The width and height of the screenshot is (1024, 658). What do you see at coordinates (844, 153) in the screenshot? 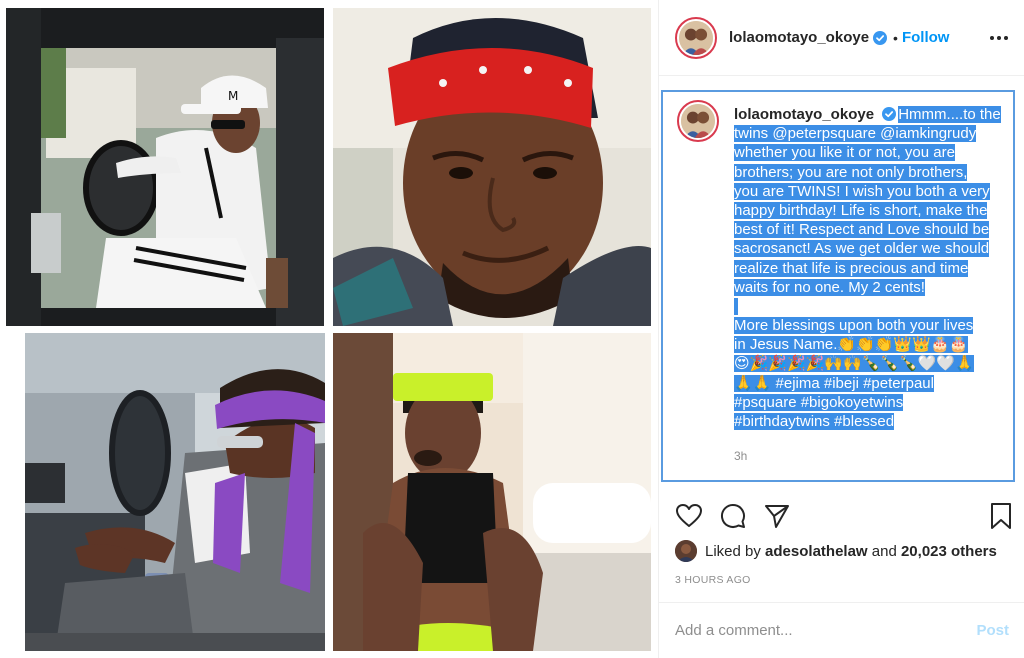
I see `caption-line: whether you like it or not, you are` at bounding box center [844, 153].